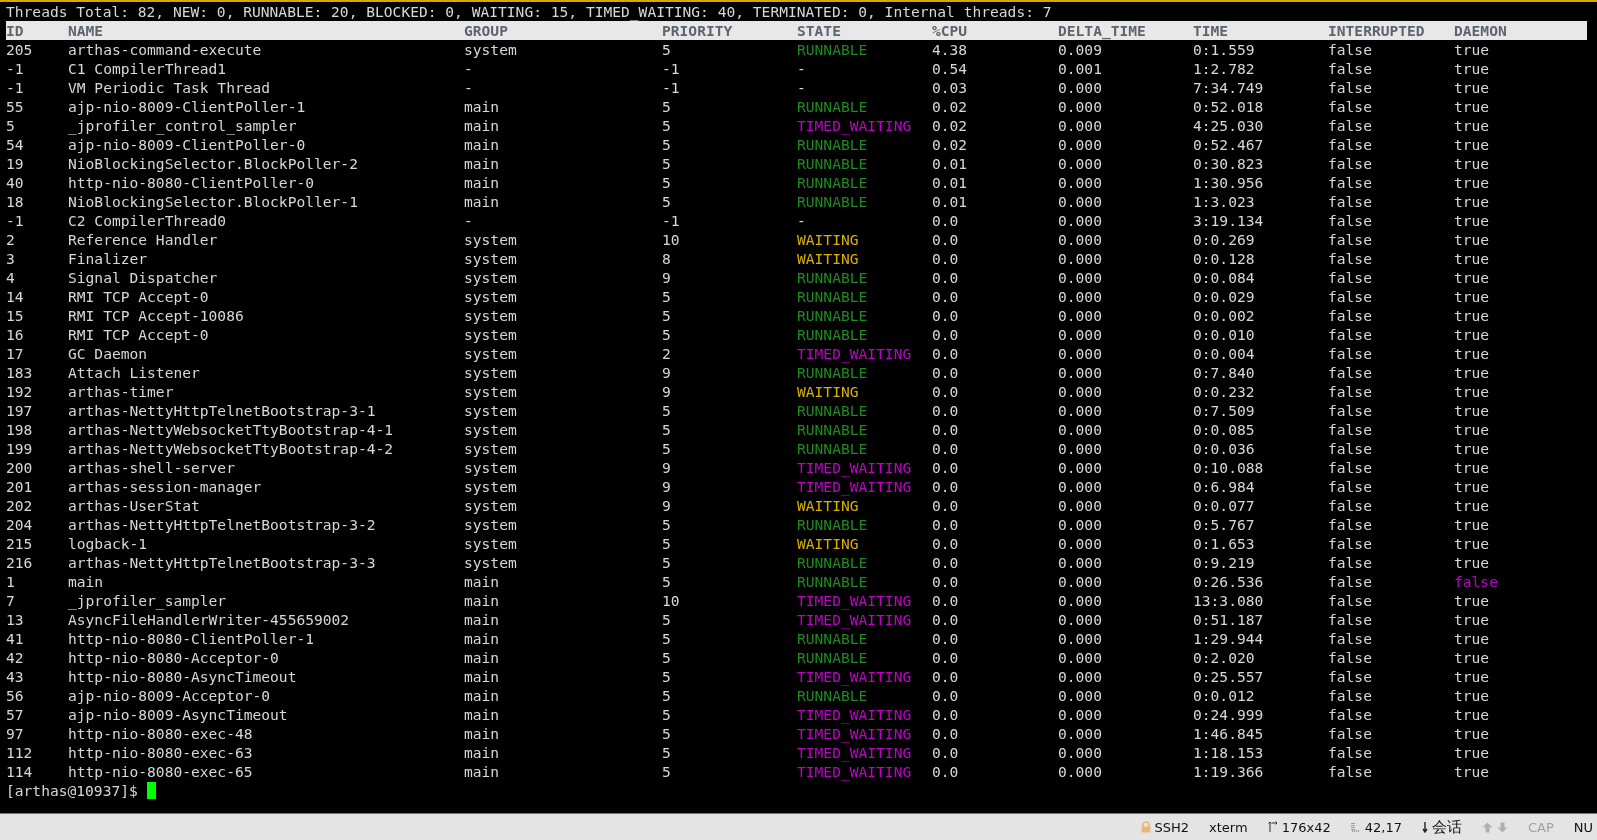 The width and height of the screenshot is (1597, 840). I want to click on state-cell-text: -, so click(802, 68).